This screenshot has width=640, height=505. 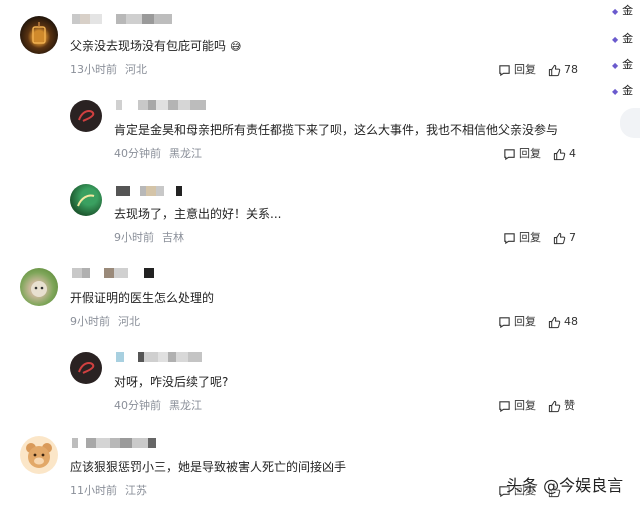 What do you see at coordinates (171, 382) in the screenshot?
I see `comment-text: 对呀，咋没后续了呢?` at bounding box center [171, 382].